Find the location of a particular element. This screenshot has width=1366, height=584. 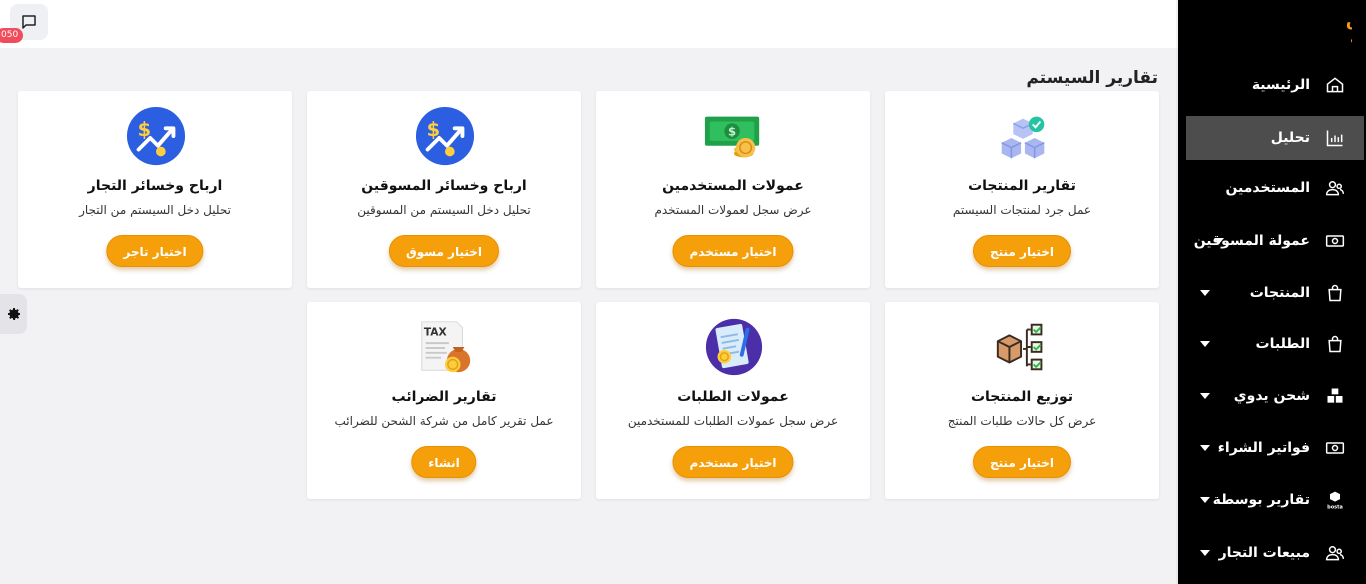

card-description: تحليل دخل السيستم من المسوقين is located at coordinates (444, 210).